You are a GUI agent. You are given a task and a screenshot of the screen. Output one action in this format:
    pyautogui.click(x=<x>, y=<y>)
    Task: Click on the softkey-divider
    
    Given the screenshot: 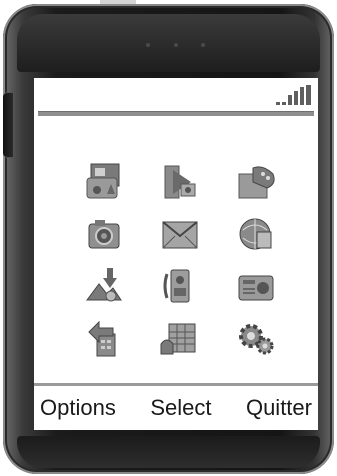 What is the action you would take?
    pyautogui.click(x=176, y=384)
    